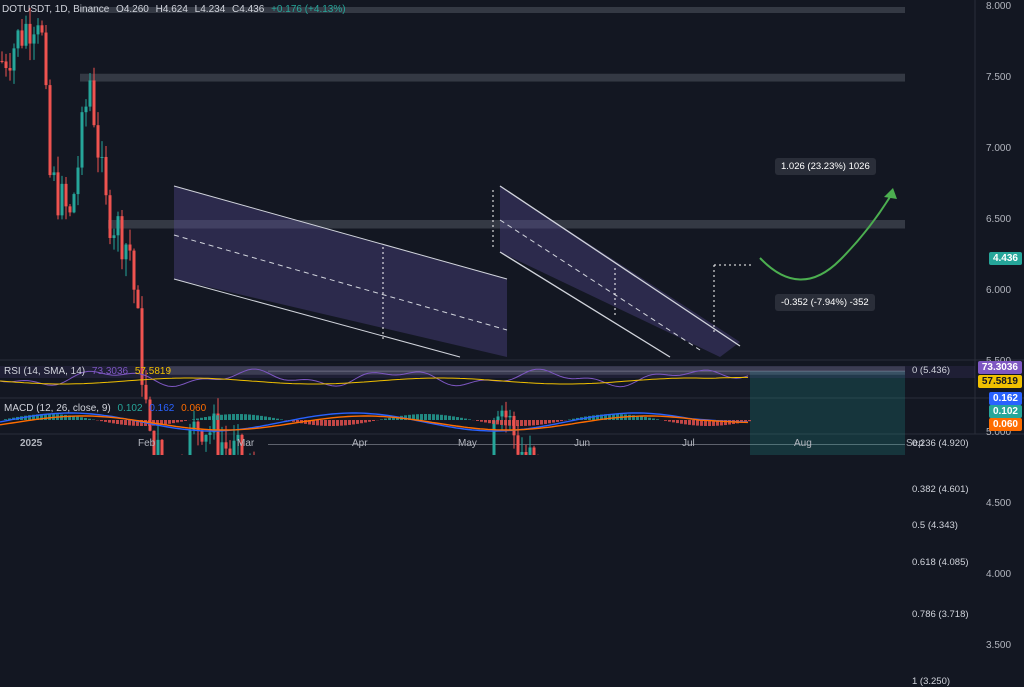 Image resolution: width=1024 pixels, height=687 pixels. I want to click on close-value: C4.436, so click(248, 9).